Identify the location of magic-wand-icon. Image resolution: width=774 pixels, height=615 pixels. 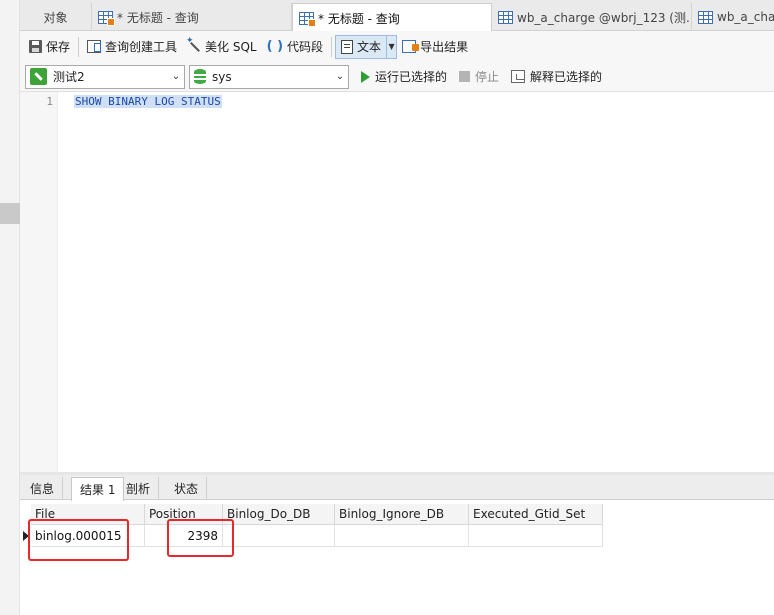
(193, 45).